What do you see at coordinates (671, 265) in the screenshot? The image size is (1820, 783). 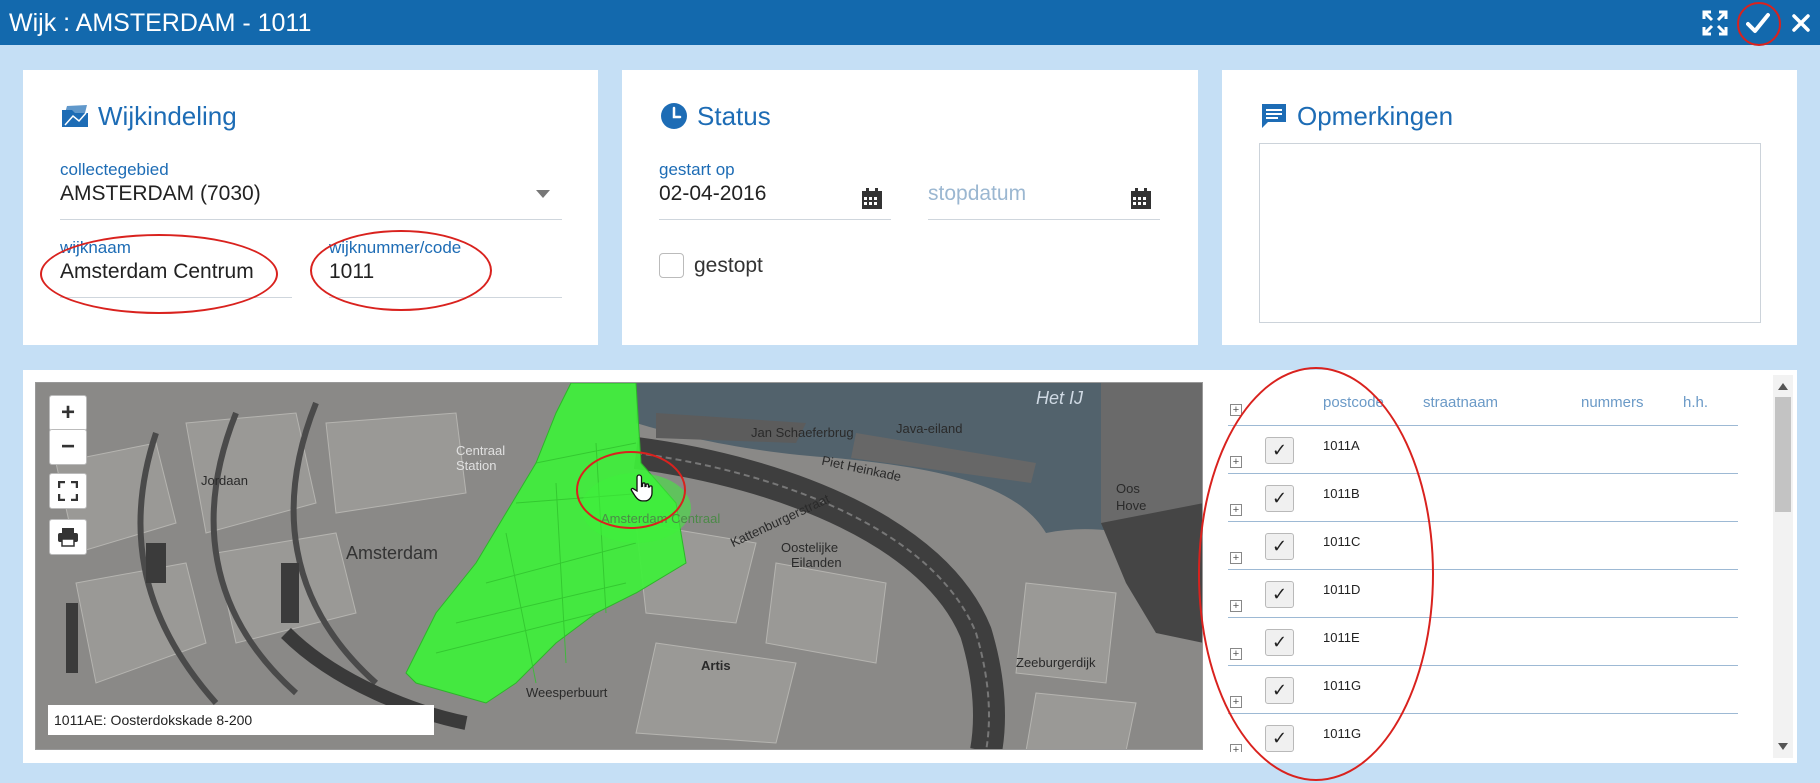 I see `gestopt-checkbox` at bounding box center [671, 265].